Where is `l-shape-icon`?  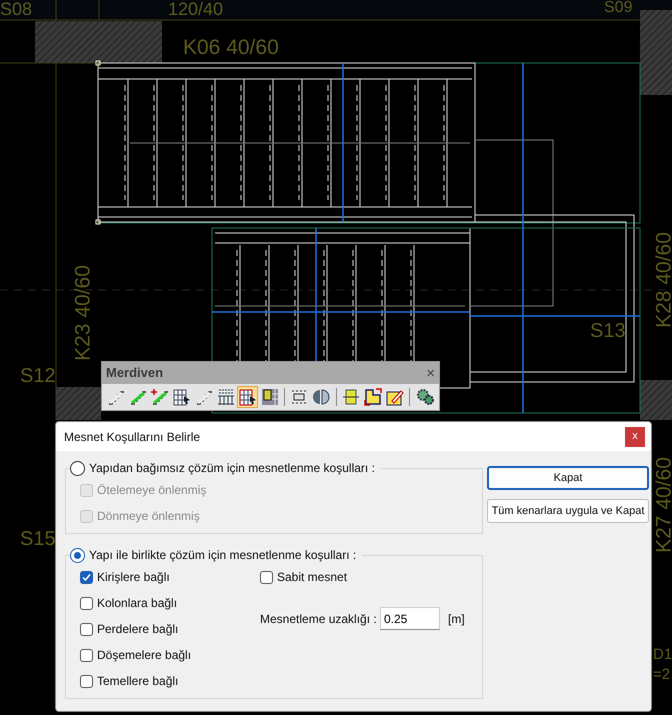
l-shape-icon is located at coordinates (373, 397).